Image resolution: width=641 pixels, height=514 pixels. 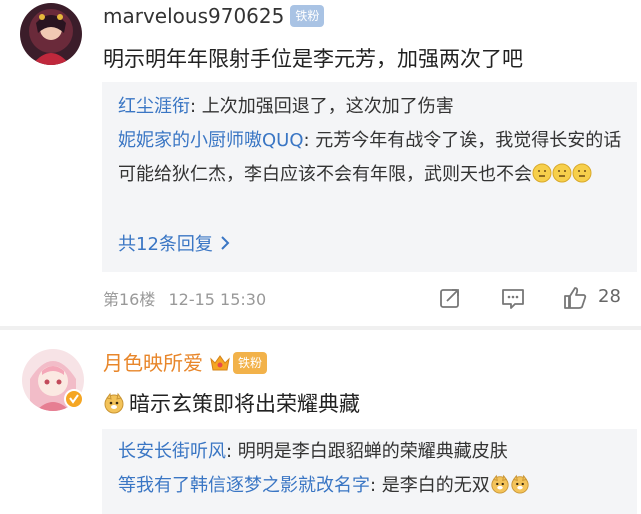 What do you see at coordinates (220, 363) in the screenshot?
I see `crown-icon` at bounding box center [220, 363].